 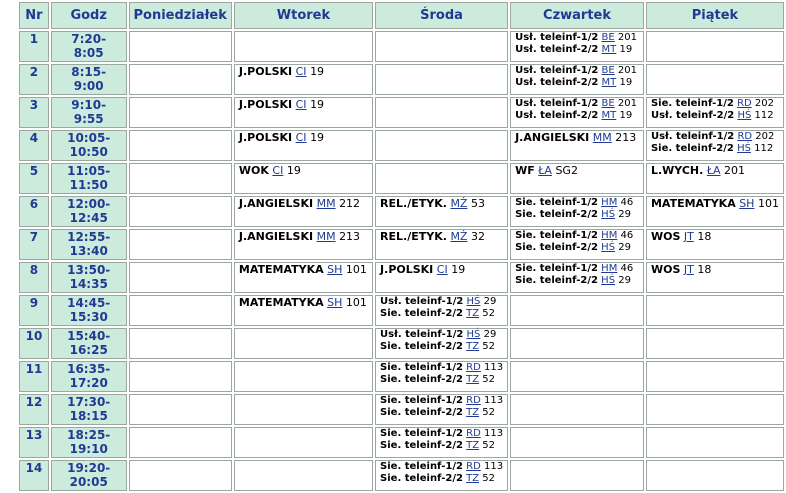 What do you see at coordinates (714, 277) in the screenshot?
I see `lesson-cell: WOS JT 18` at bounding box center [714, 277].